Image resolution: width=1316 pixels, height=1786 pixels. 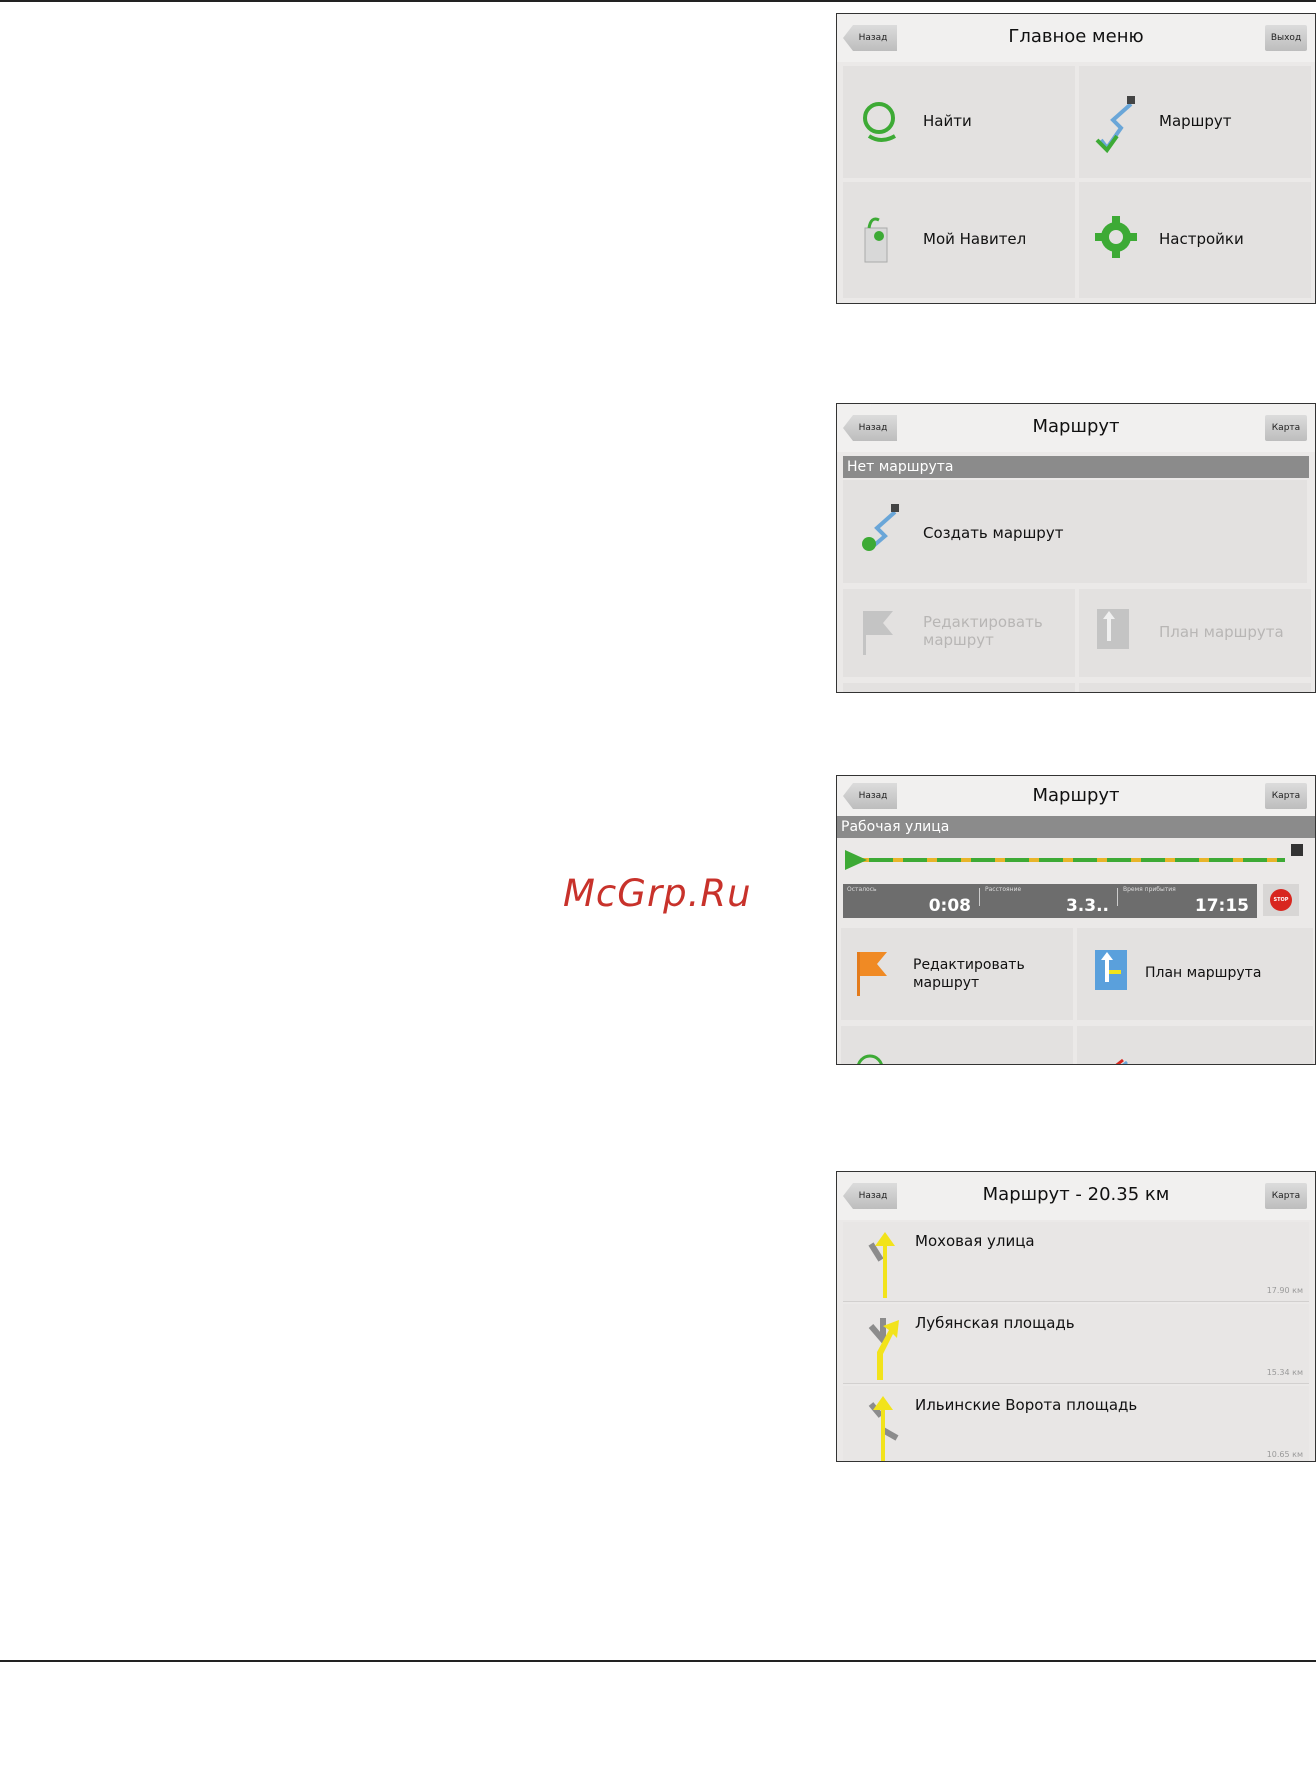 I want to click on my-navitel-tile: Мой Навител, so click(x=959, y=240).